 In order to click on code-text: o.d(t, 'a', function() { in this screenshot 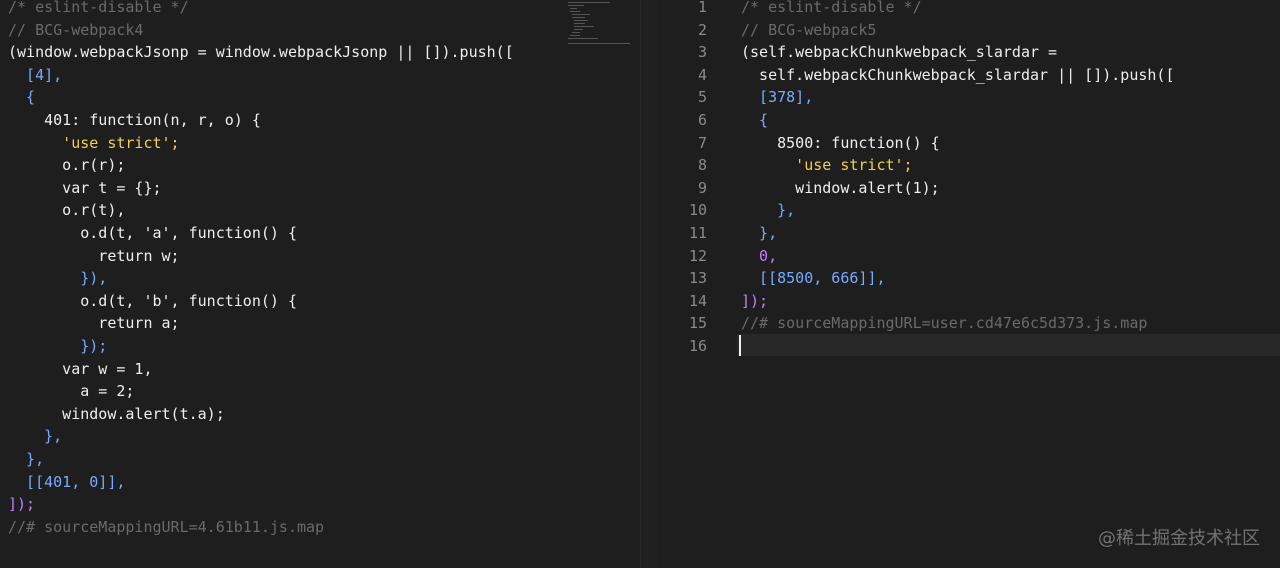, I will do `click(152, 233)`.